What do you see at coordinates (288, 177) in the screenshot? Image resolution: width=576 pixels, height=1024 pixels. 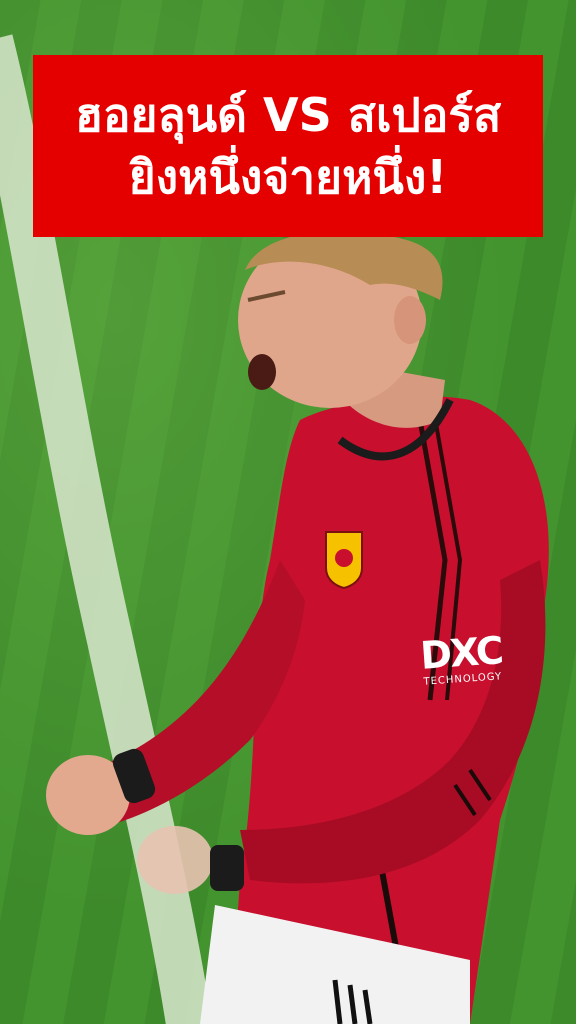 I see `headline-line-2: ยิงหนึ่งจ่ายหนึ่ง!` at bounding box center [288, 177].